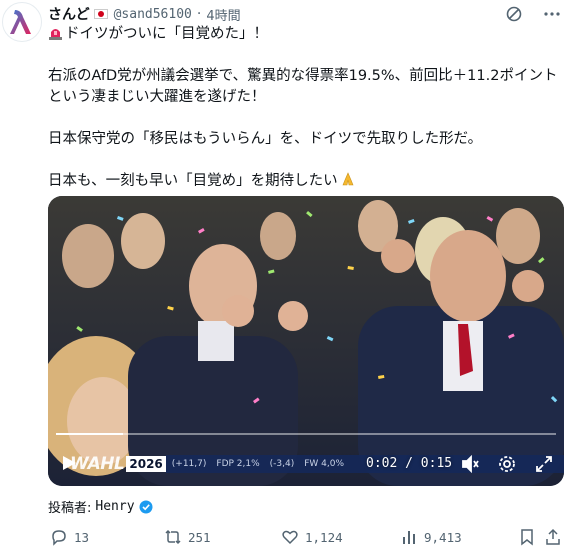 This screenshot has width=570, height=551. I want to click on reply-button: 13, so click(69, 537).